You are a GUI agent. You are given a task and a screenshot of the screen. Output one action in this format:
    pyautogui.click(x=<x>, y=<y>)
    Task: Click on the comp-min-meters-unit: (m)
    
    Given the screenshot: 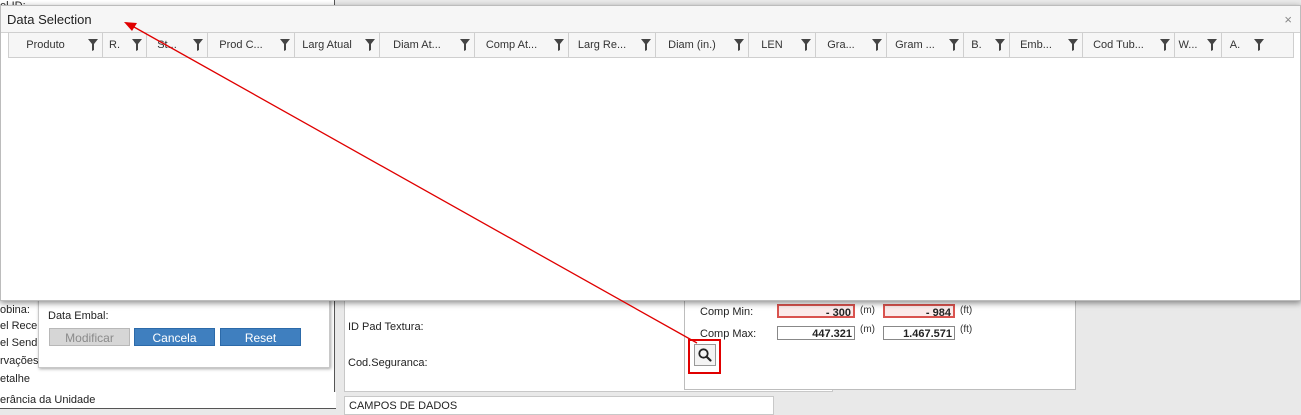 What is the action you would take?
    pyautogui.click(x=867, y=310)
    